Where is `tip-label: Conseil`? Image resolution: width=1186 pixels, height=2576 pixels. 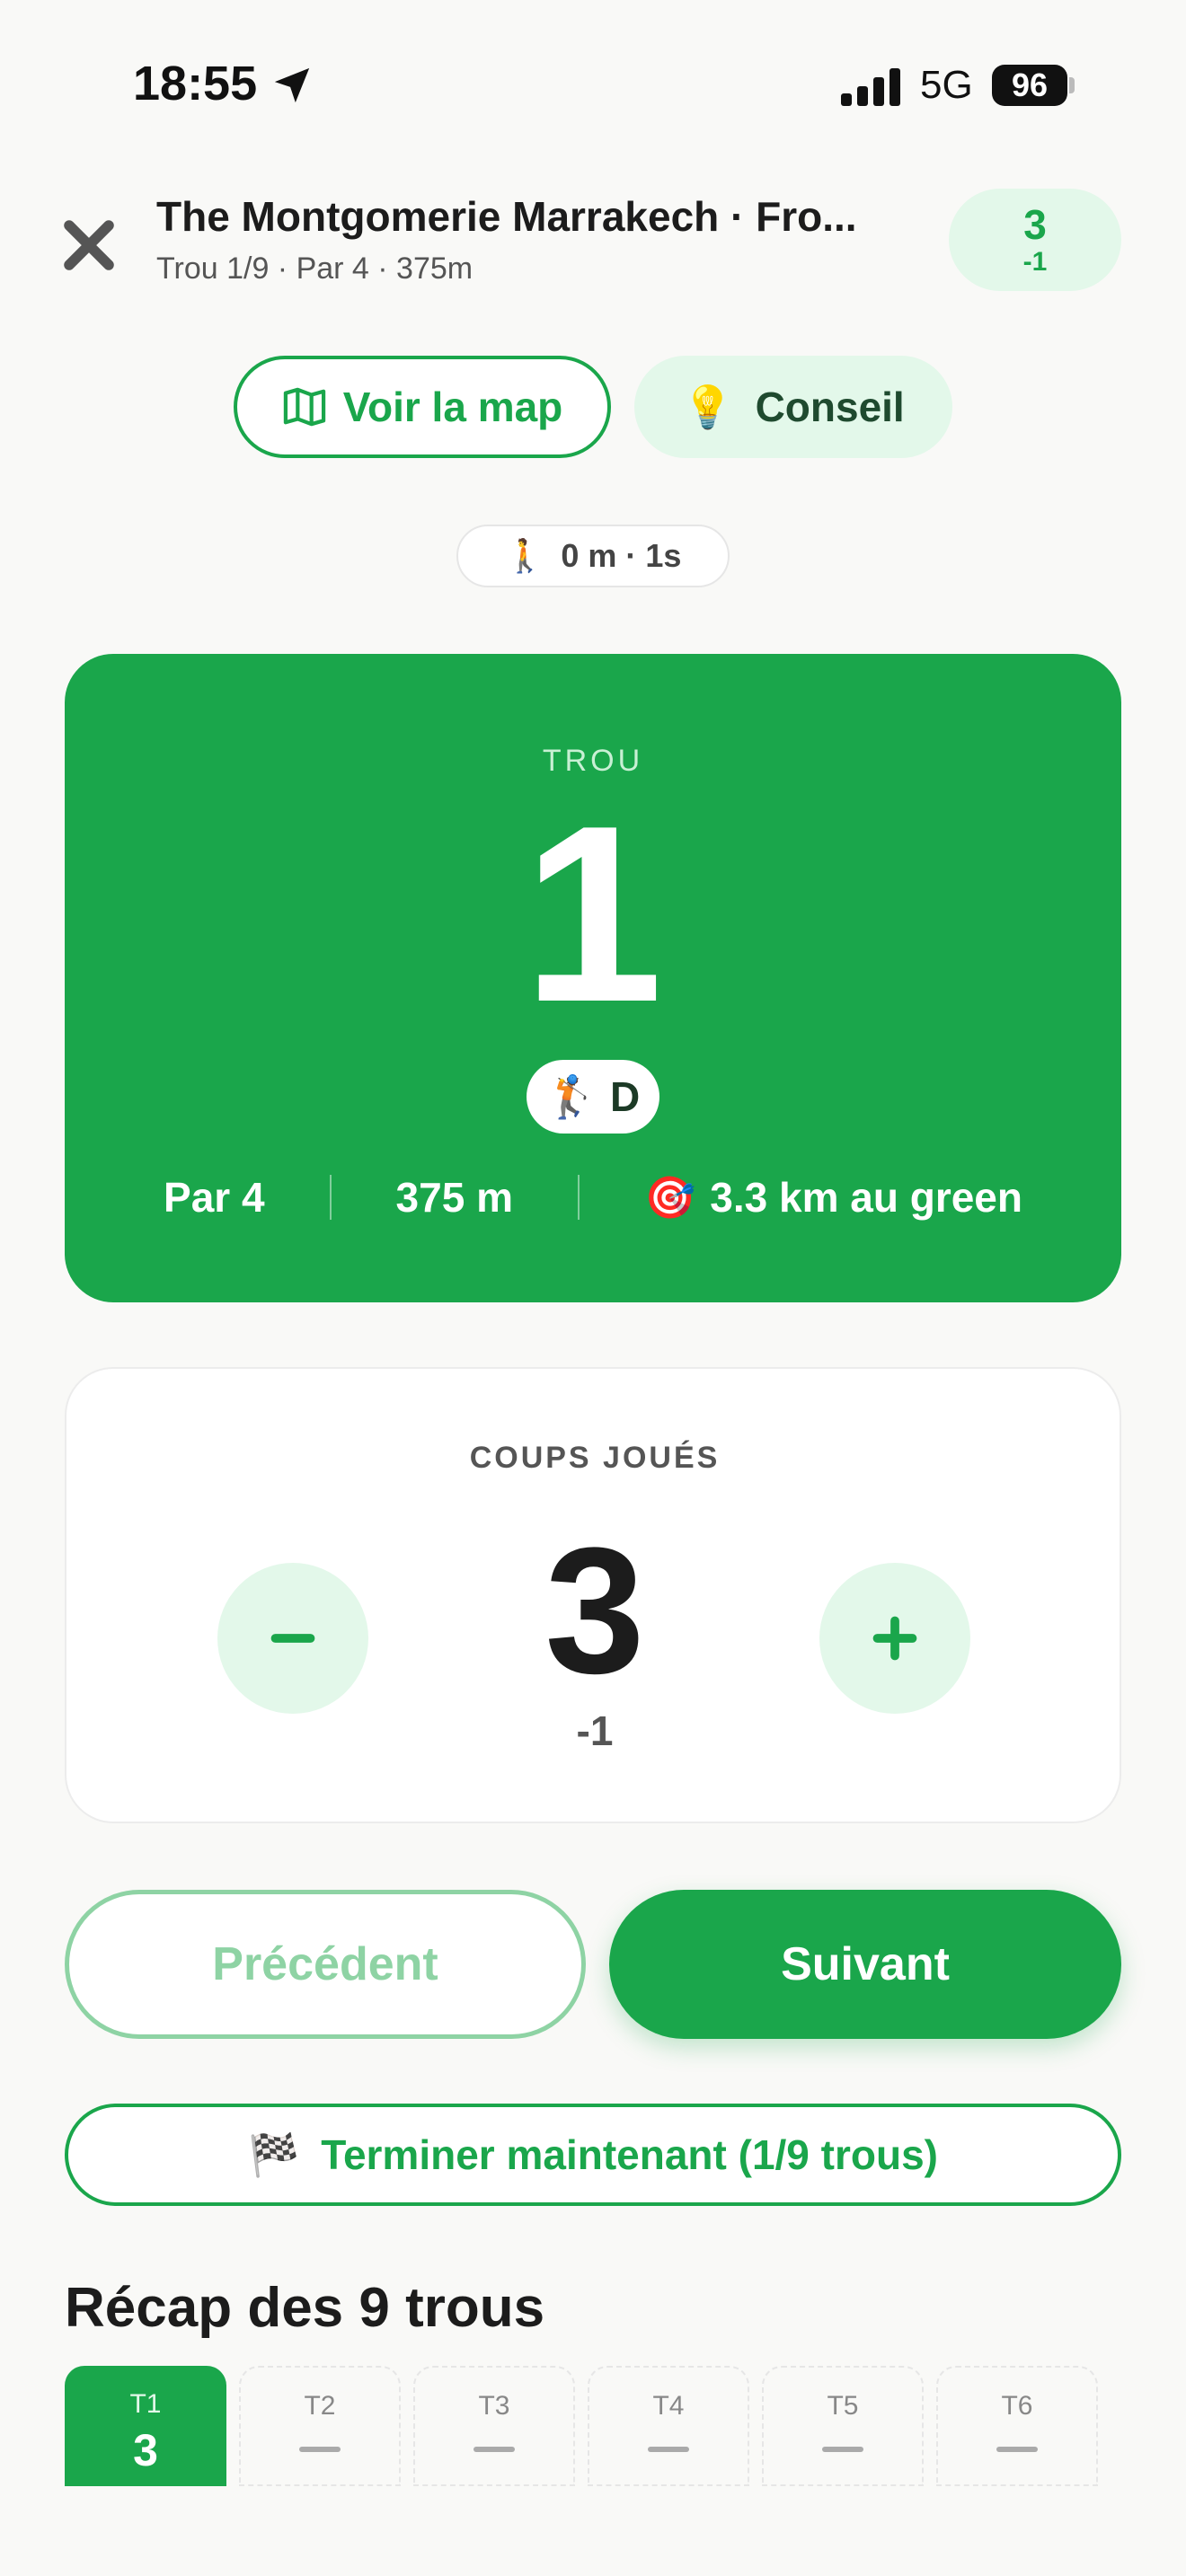 tip-label: Conseil is located at coordinates (830, 407).